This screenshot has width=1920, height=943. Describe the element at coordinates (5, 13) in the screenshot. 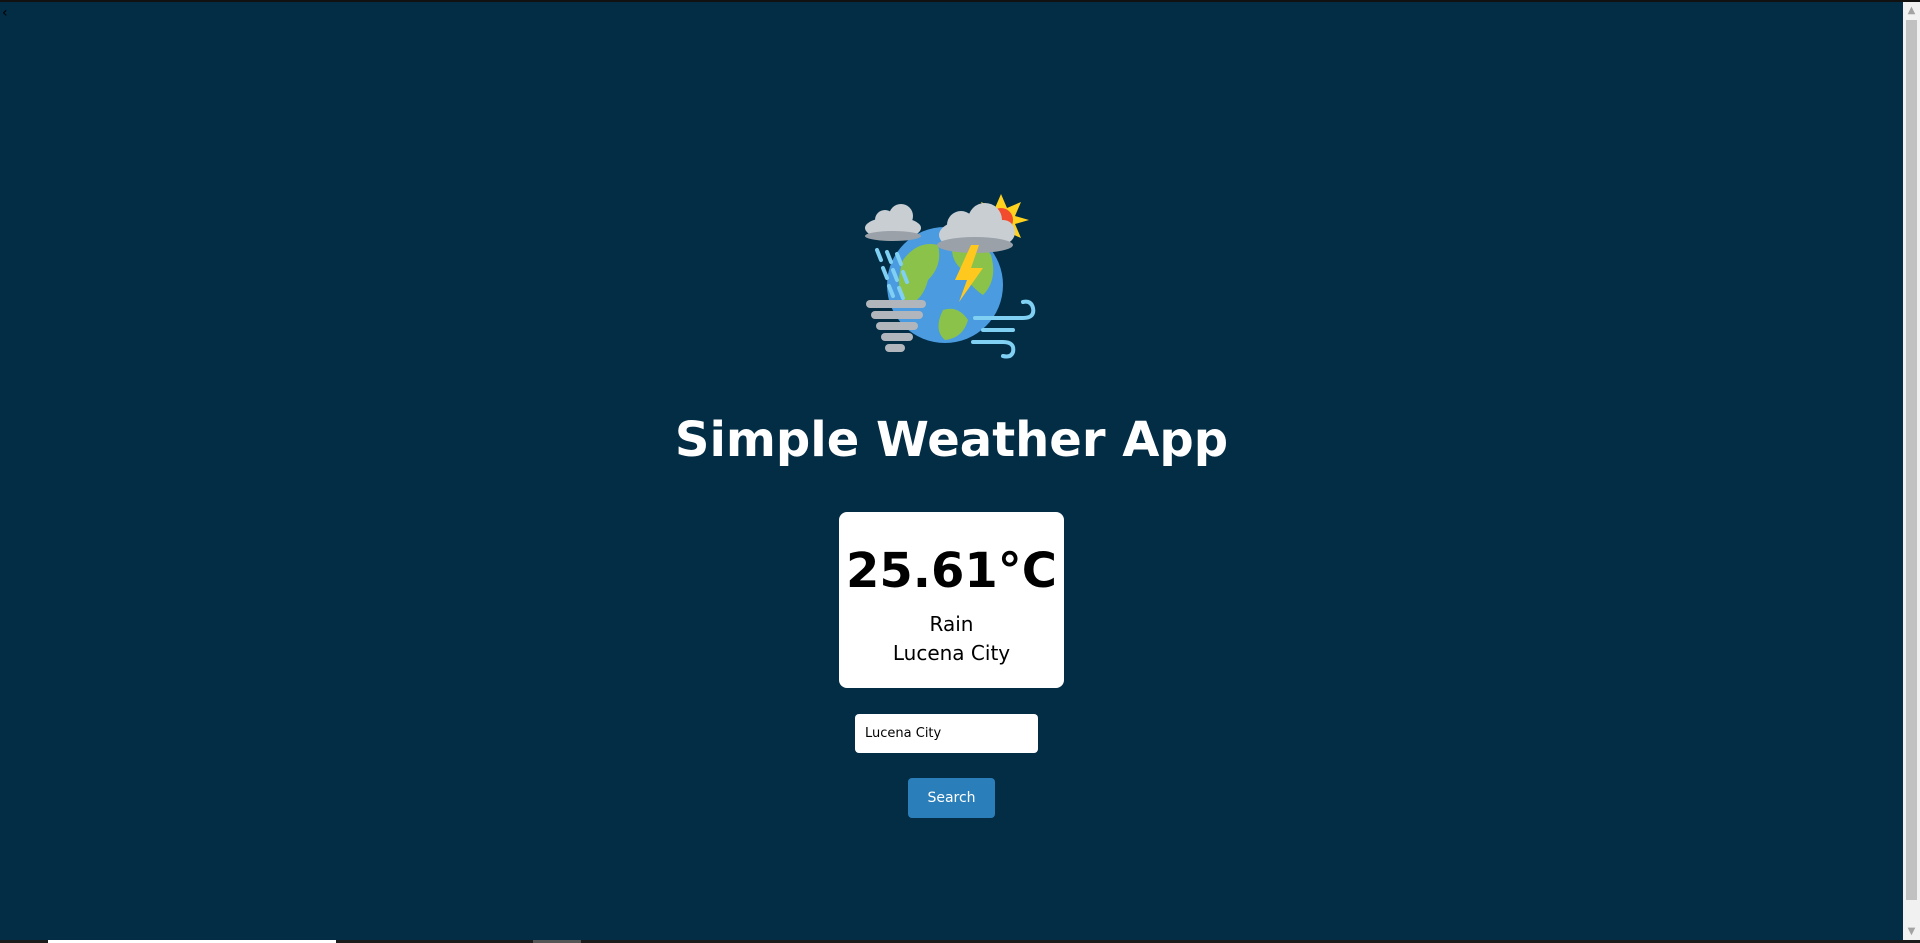

I see `back-arrow-icon: ‹` at that location.